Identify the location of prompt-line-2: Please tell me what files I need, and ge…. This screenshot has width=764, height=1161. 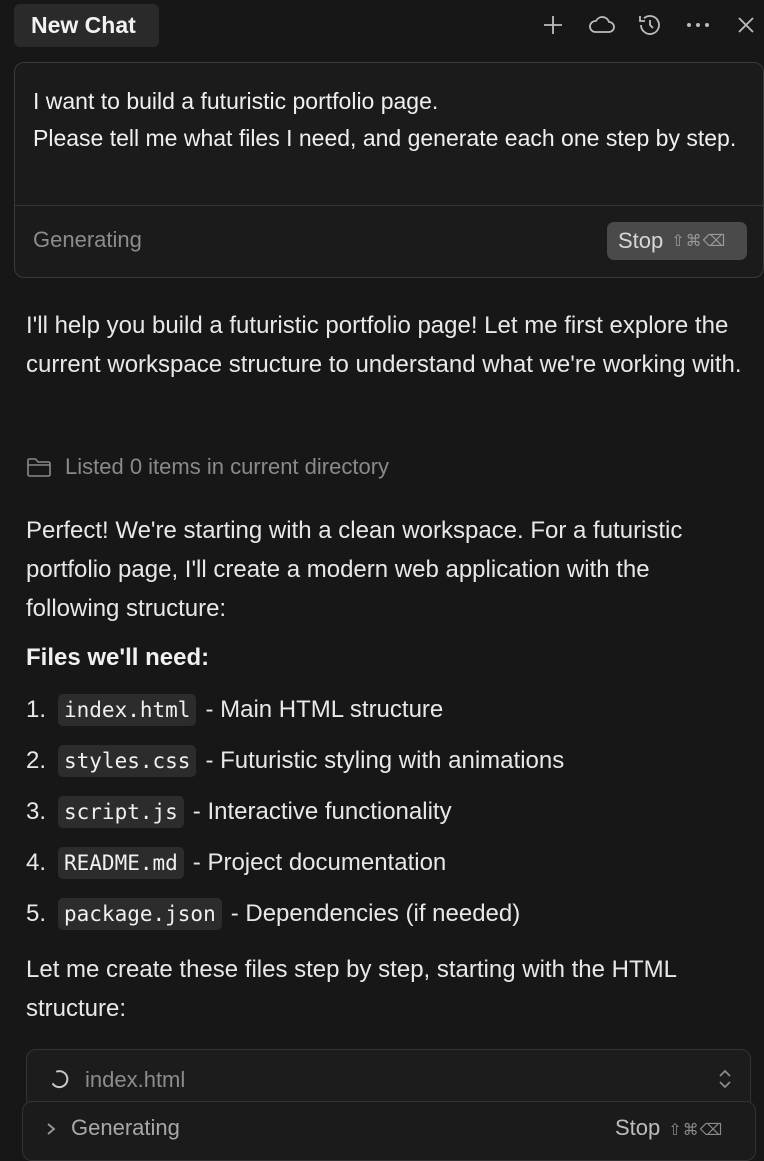
(385, 138).